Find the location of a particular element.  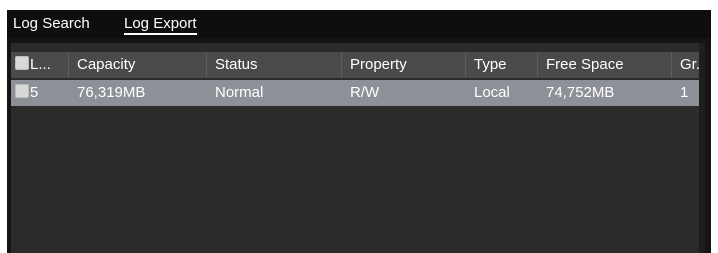

column-header-free-space: Free Space is located at coordinates (605, 65).